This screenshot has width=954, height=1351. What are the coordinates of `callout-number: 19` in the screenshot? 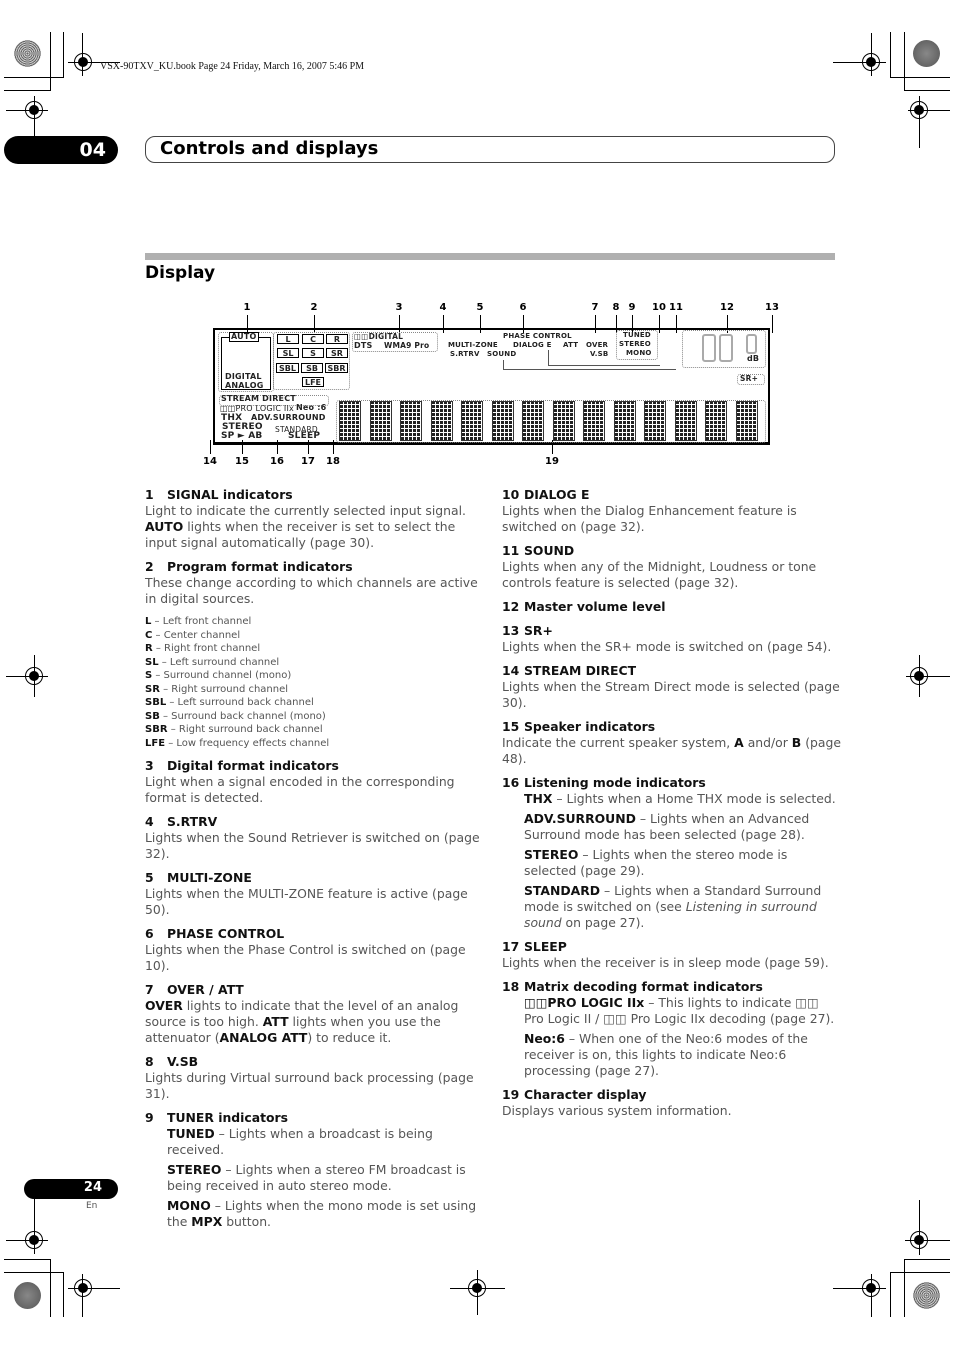 It's located at (552, 461).